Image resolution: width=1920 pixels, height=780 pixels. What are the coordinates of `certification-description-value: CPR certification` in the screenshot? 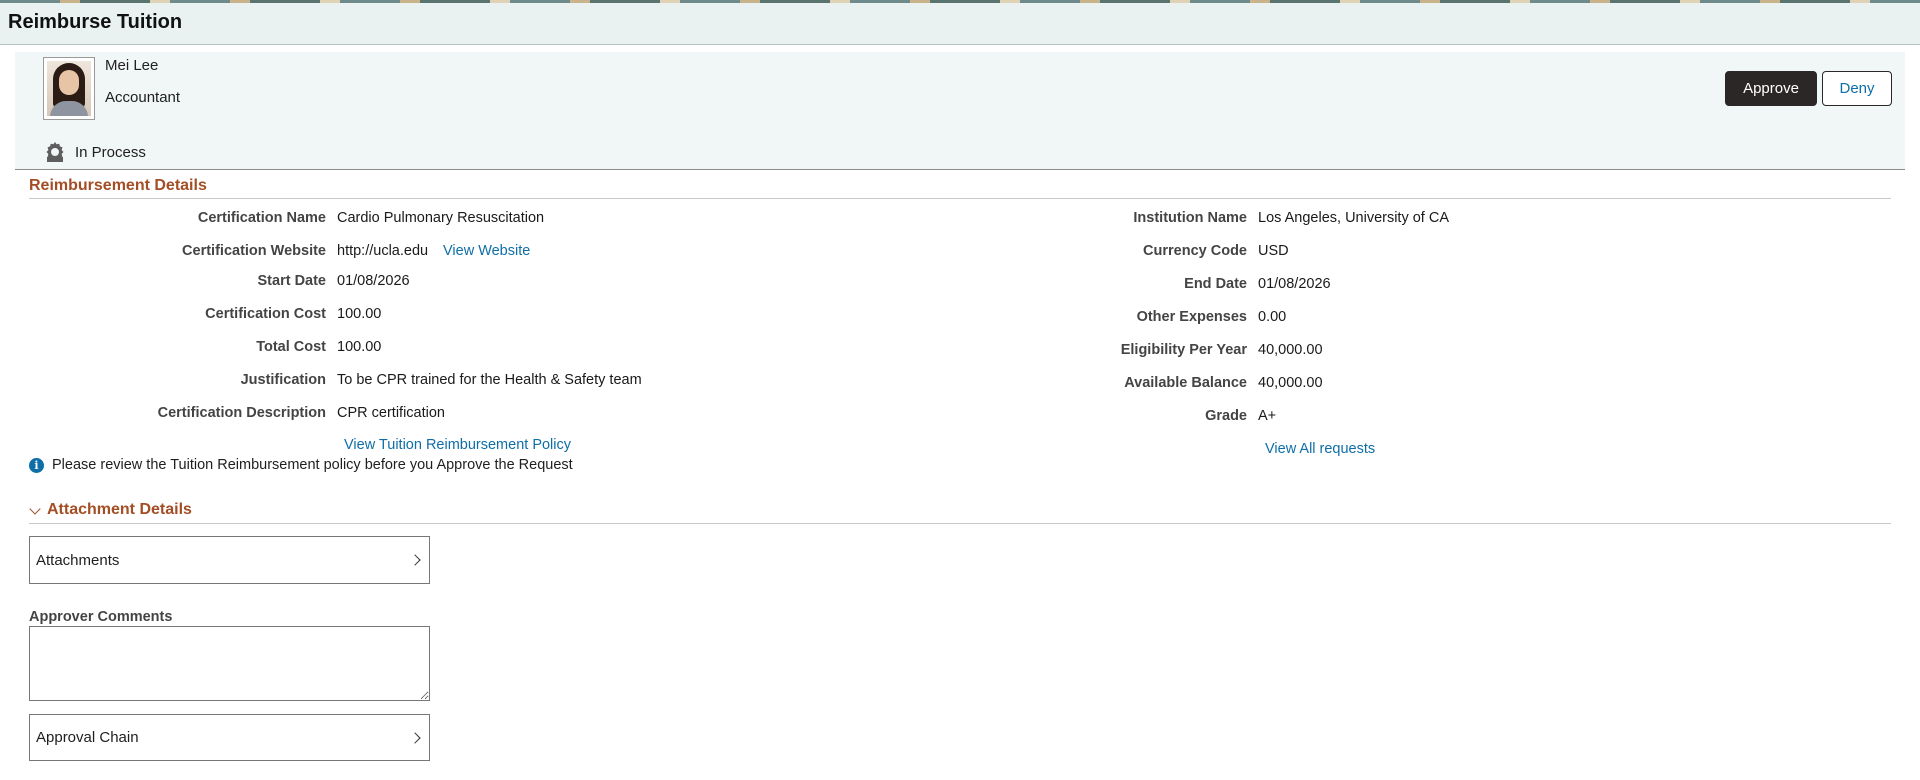 It's located at (391, 413).